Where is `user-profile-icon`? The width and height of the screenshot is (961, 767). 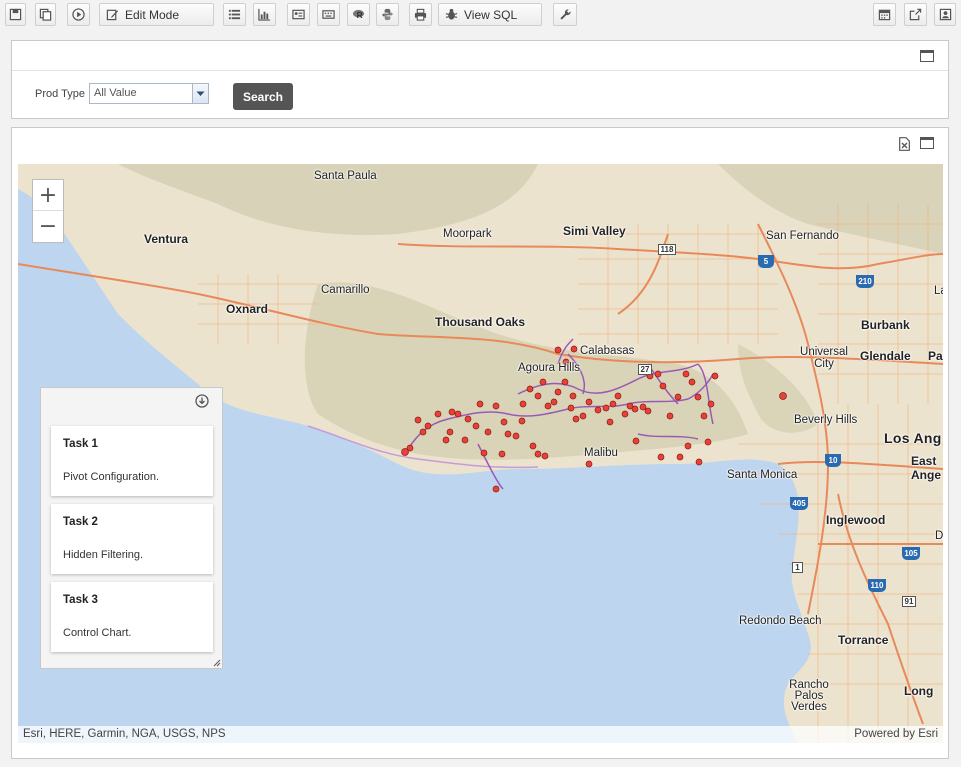
user-profile-icon is located at coordinates (945, 14).